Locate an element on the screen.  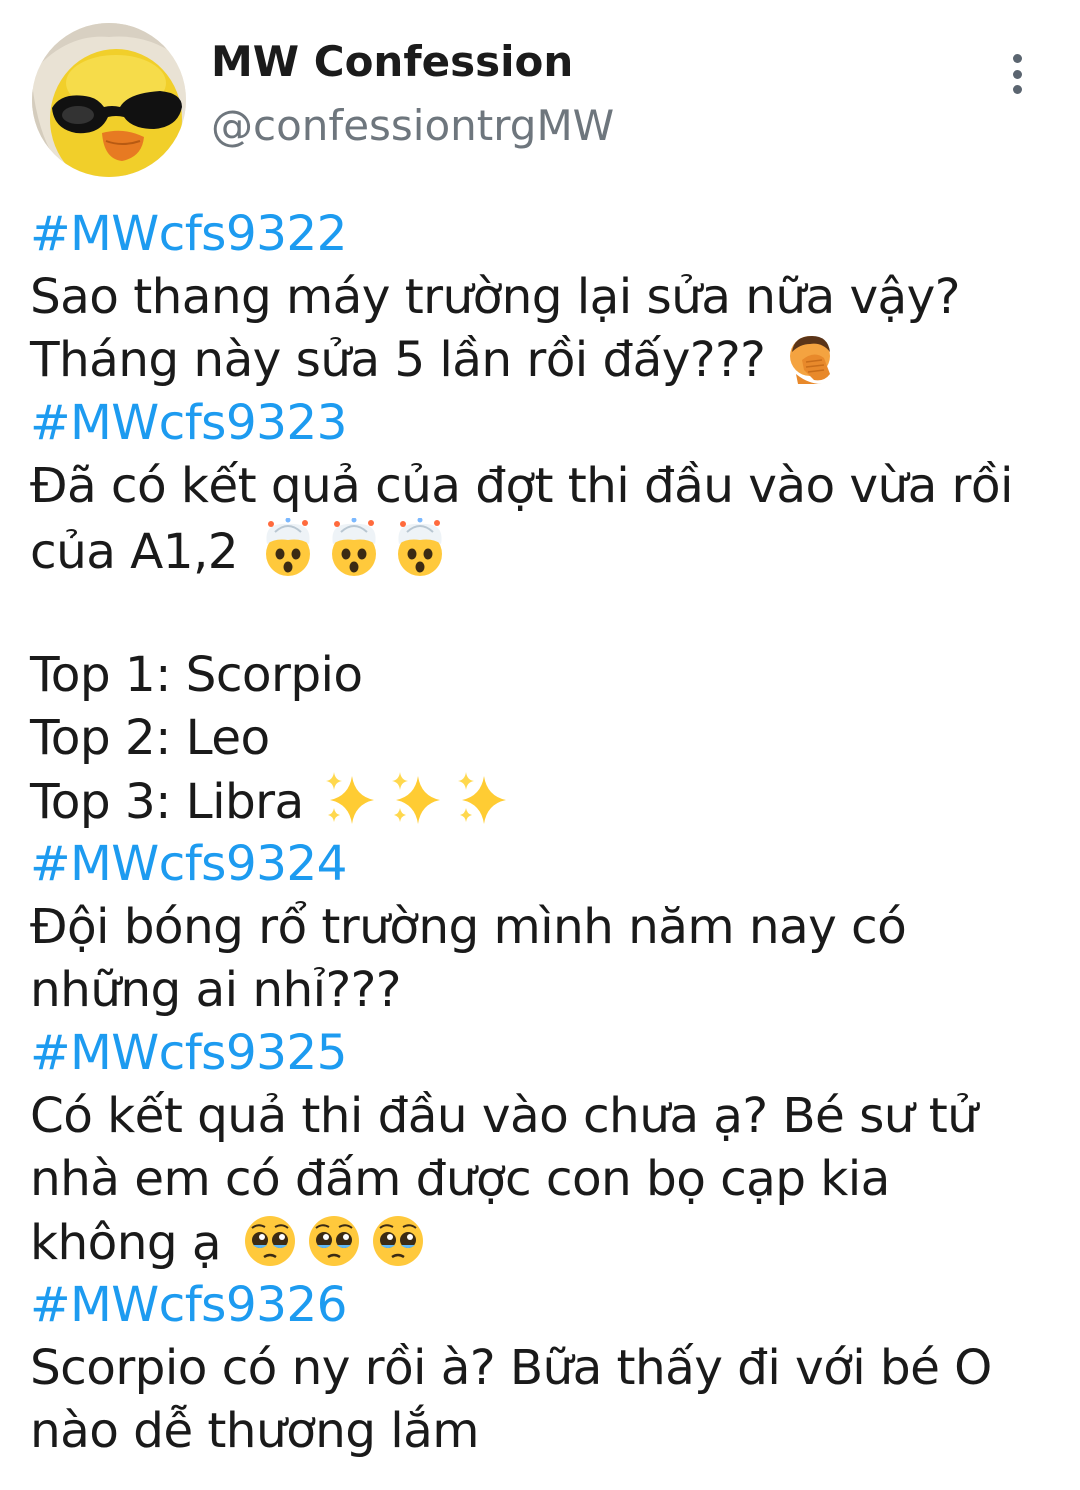
ranking-line: Top 2: Leo is located at coordinates (150, 738).